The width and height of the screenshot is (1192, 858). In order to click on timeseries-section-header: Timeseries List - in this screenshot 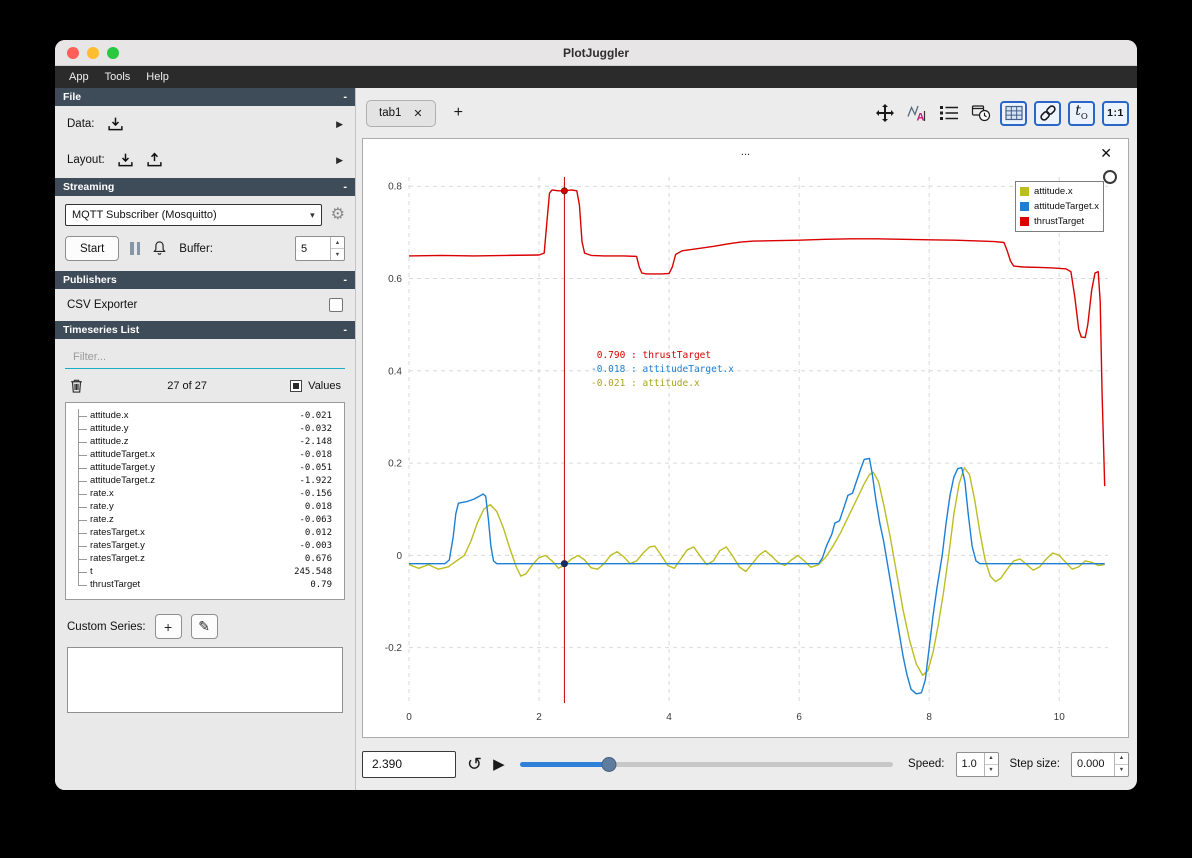, I will do `click(205, 330)`.